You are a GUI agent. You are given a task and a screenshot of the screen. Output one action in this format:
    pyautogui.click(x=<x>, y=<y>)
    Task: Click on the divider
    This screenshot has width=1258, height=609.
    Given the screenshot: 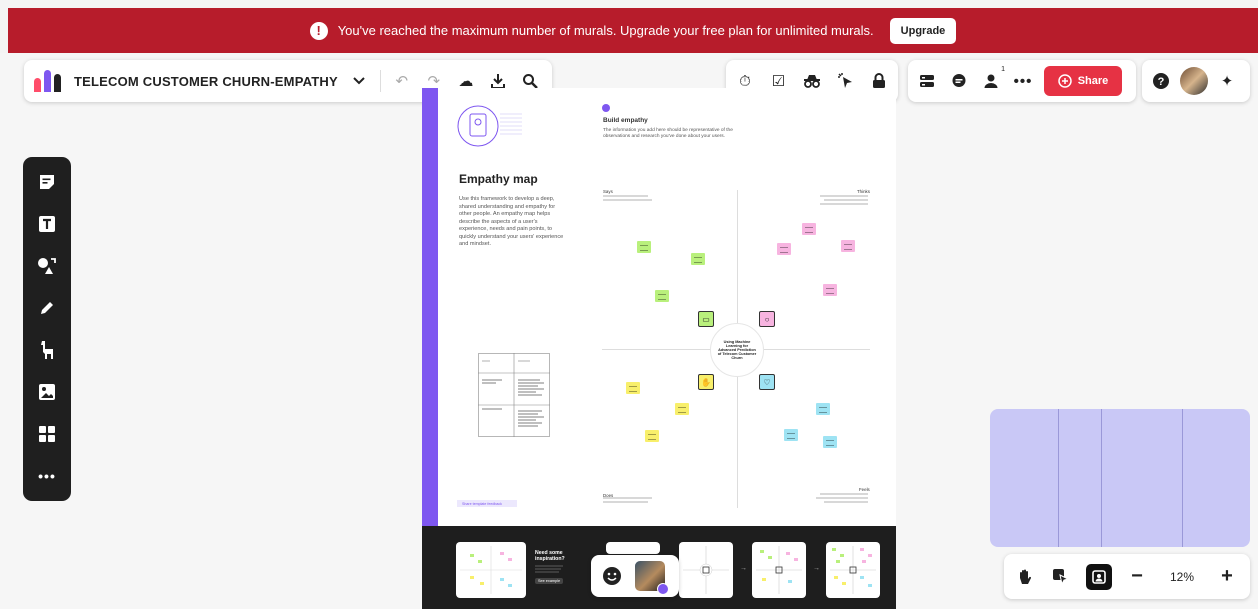 What is the action you would take?
    pyautogui.click(x=380, y=81)
    